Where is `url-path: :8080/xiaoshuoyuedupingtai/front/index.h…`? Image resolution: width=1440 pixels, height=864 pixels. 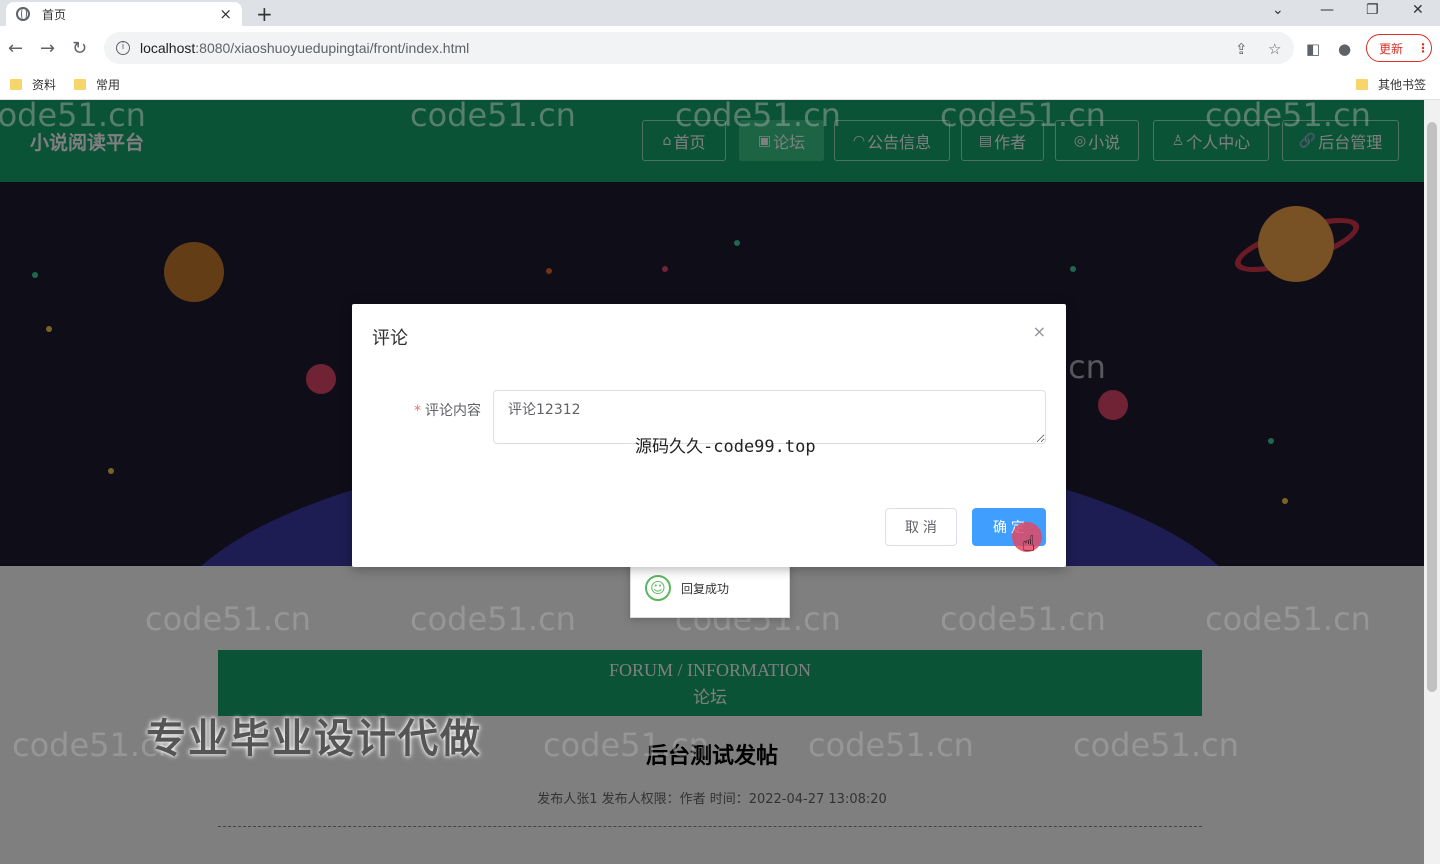
url-path: :8080/xiaoshuoyuedupingtai/front/index.h… is located at coordinates (332, 48).